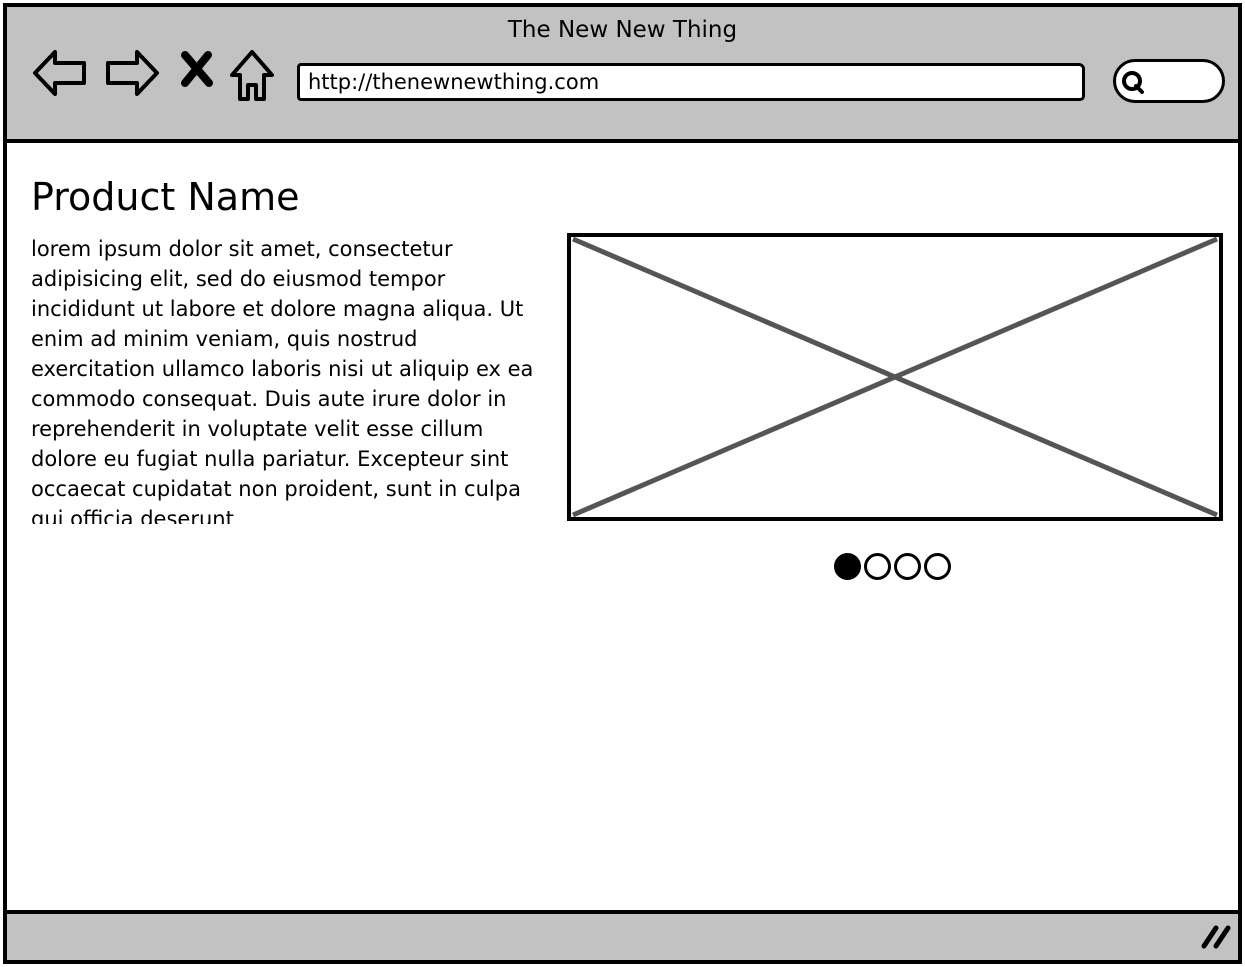 This screenshot has width=1245, height=967. Describe the element at coordinates (1134, 85) in the screenshot. I see `search-icon` at that location.